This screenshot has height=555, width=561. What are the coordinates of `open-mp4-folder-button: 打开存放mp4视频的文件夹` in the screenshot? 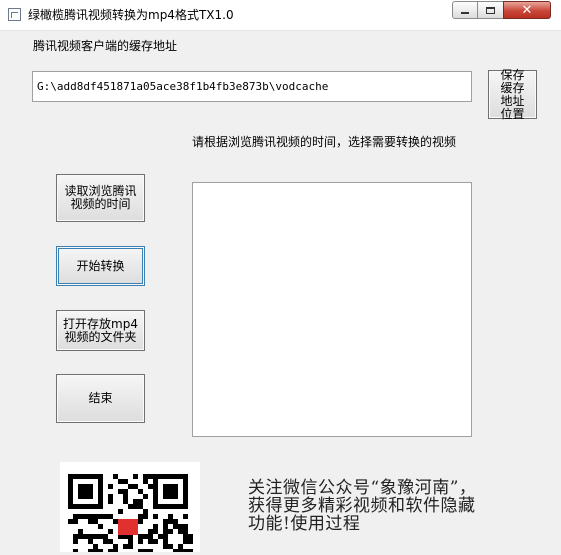 It's located at (100, 330).